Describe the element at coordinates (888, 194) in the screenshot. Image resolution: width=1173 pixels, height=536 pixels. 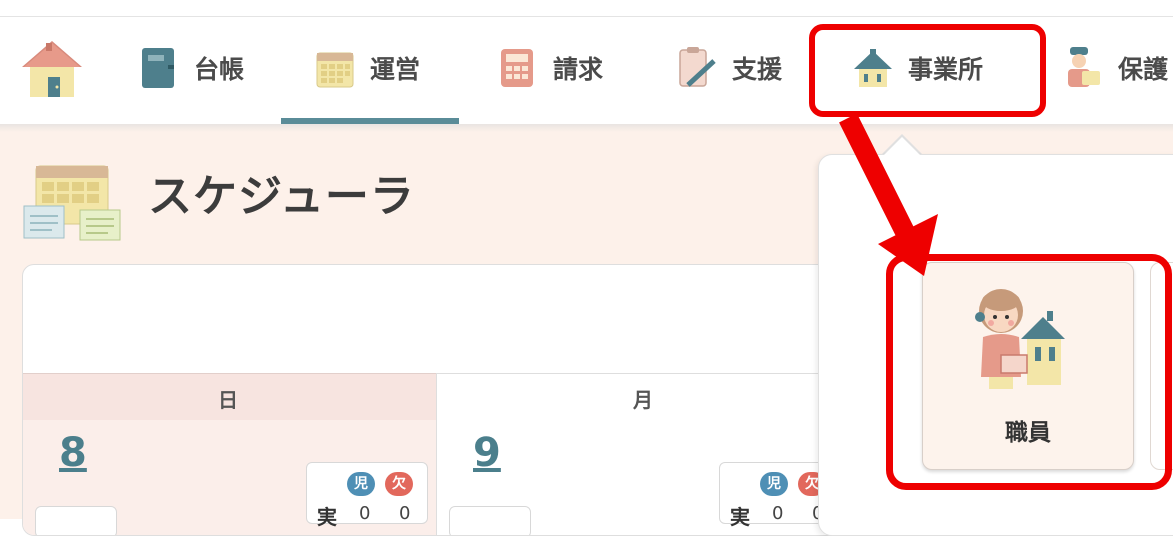
I see `annotation-arrow` at that location.